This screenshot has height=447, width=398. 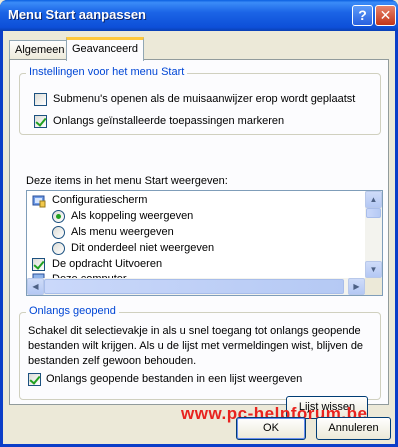 I want to click on list-item-configuratiescherm: Configuratiescherm, so click(x=100, y=200).